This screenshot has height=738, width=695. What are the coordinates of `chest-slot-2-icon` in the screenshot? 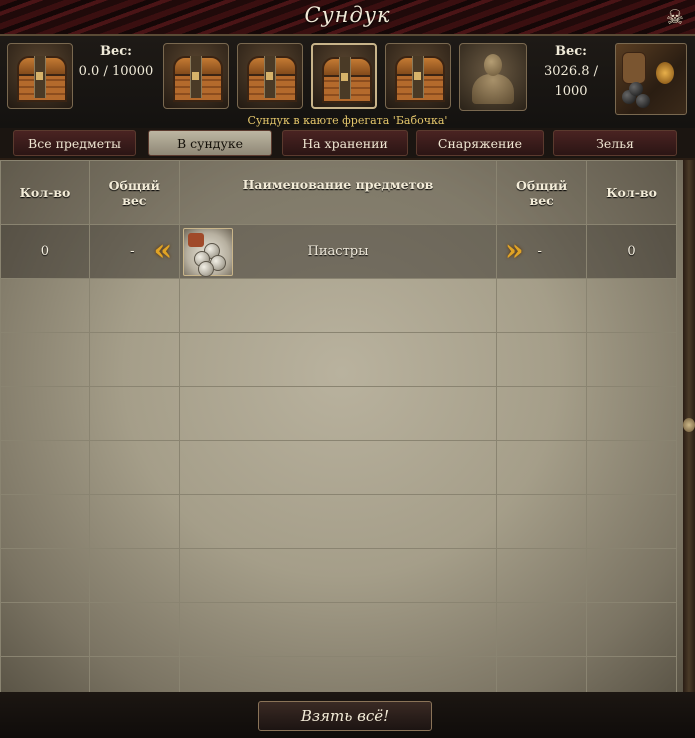 It's located at (270, 76).